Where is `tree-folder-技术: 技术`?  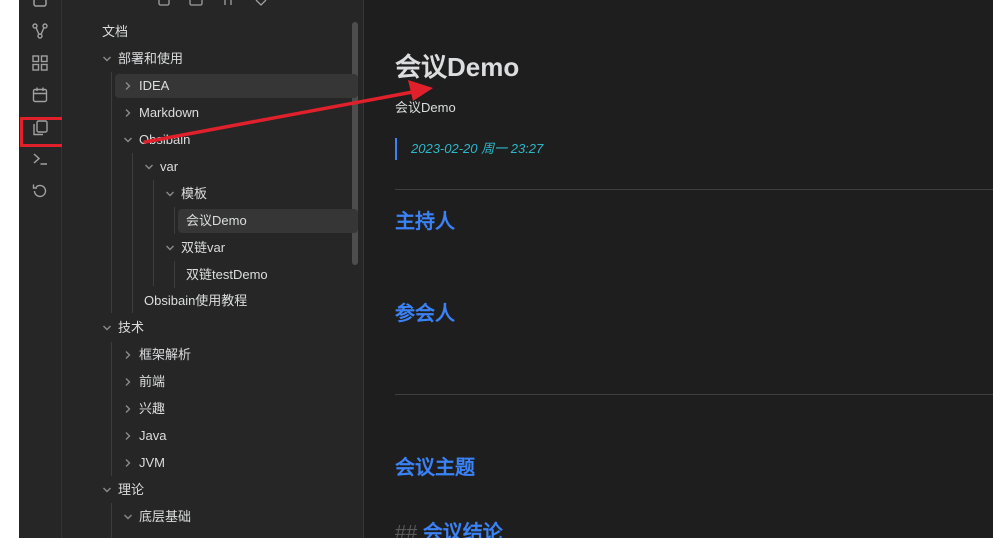
tree-folder-技术: 技术 is located at coordinates (207, 328).